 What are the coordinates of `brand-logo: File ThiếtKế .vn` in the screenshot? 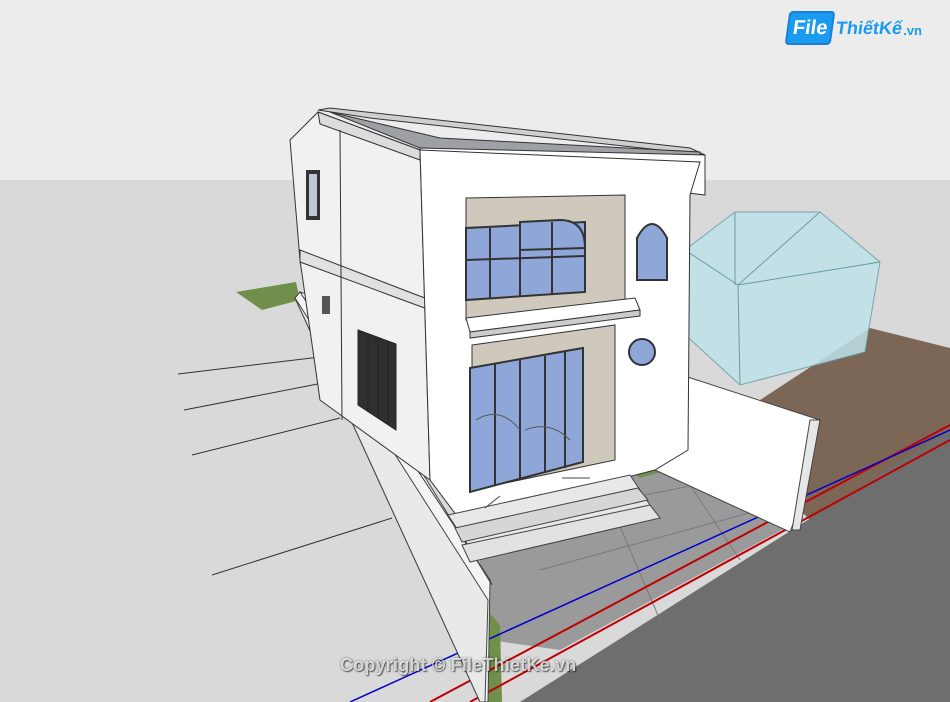 It's located at (853, 28).